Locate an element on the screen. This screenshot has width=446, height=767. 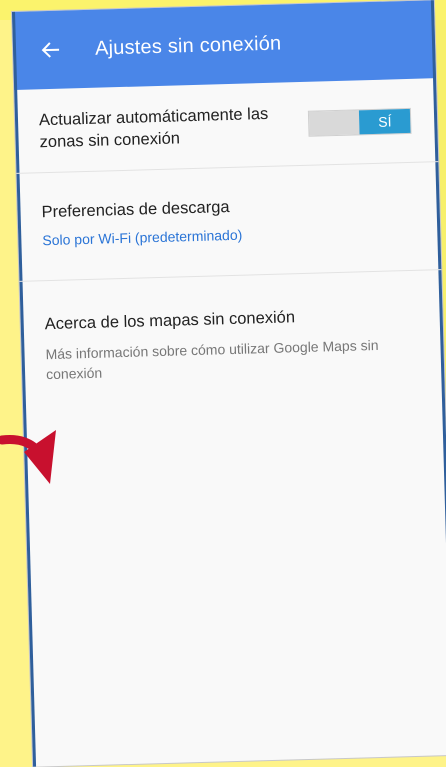
download-preferences-value: Solo por Wi-Fi (predeterminado) is located at coordinates (142, 237).